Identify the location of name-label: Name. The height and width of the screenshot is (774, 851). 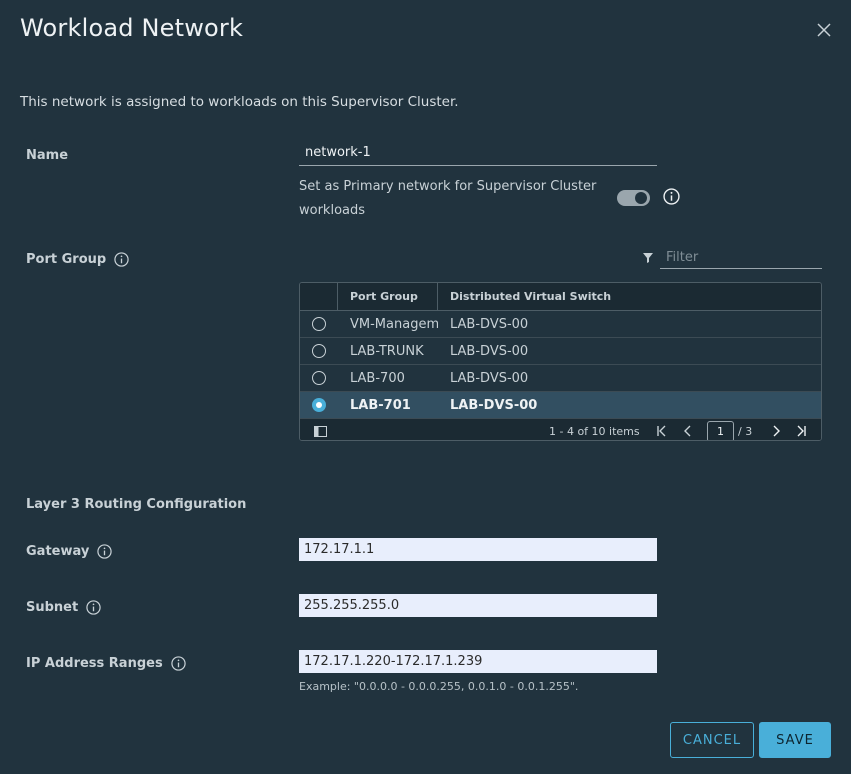
(47, 155).